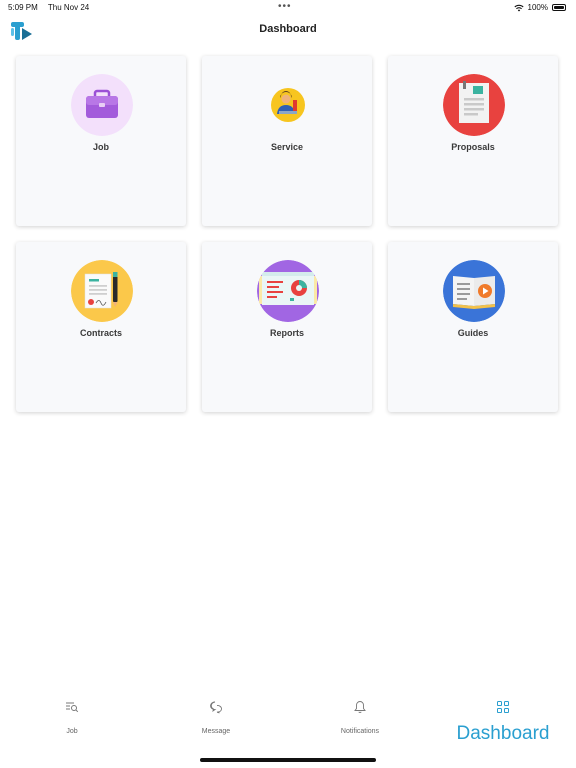 The height and width of the screenshot is (768, 576). Describe the element at coordinates (474, 105) in the screenshot. I see `proposal-document-icon` at that location.